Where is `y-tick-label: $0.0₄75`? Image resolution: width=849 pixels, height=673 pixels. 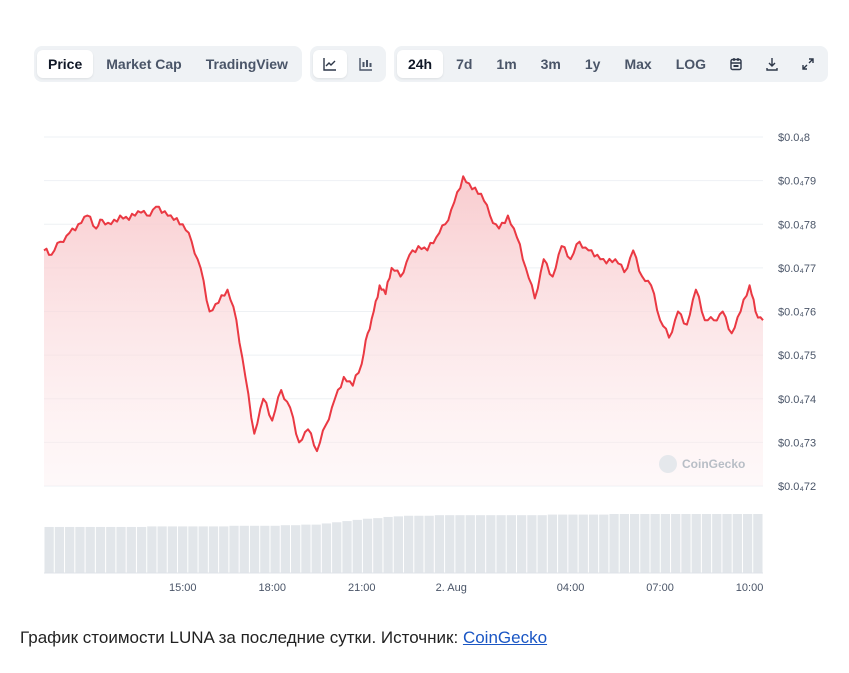
y-tick-label: $0.0₄75 is located at coordinates (797, 356).